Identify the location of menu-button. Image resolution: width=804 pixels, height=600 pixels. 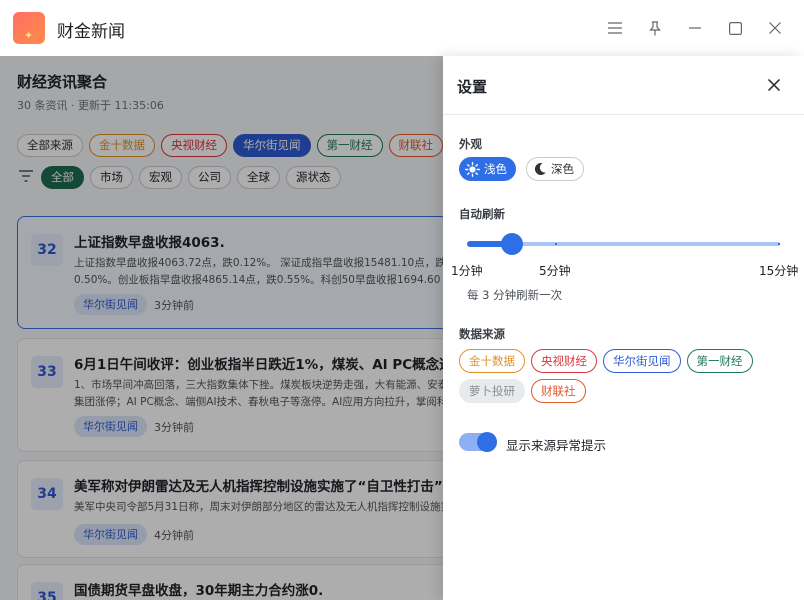
(615, 28).